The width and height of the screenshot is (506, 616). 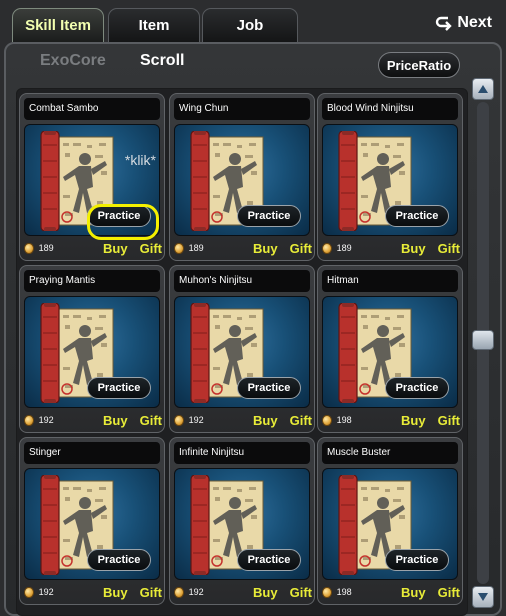 I want to click on subtab-scroll: Scroll, so click(x=162, y=61).